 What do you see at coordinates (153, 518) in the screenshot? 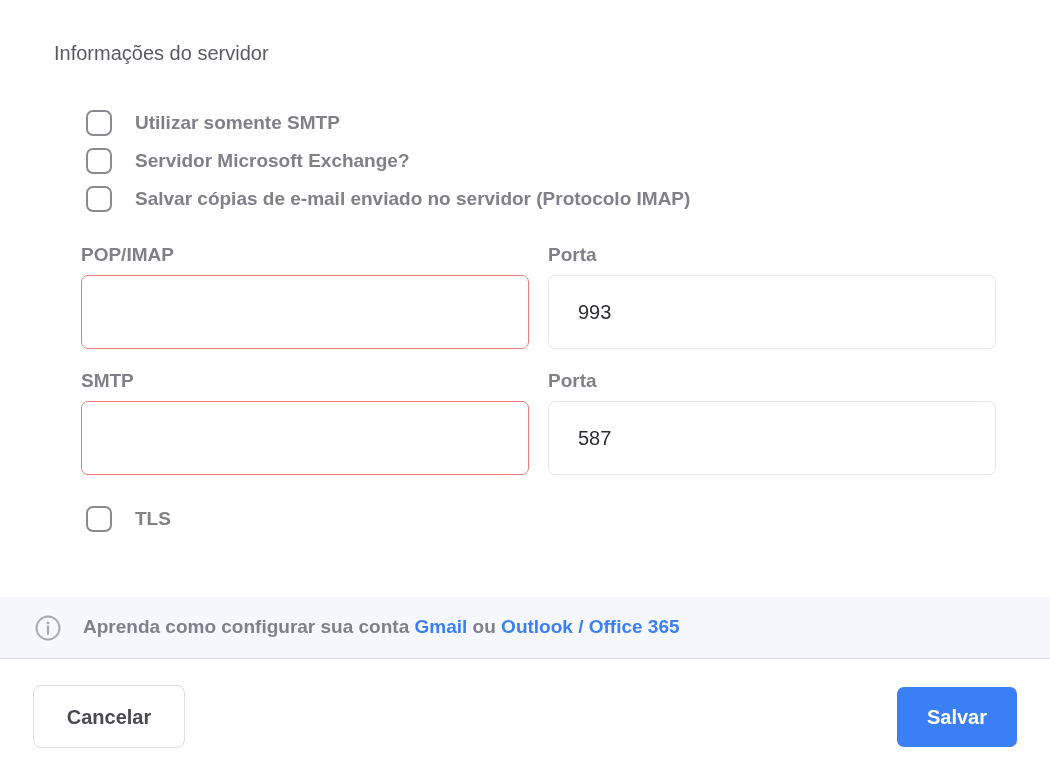
I see `checkbox-label: TLS` at bounding box center [153, 518].